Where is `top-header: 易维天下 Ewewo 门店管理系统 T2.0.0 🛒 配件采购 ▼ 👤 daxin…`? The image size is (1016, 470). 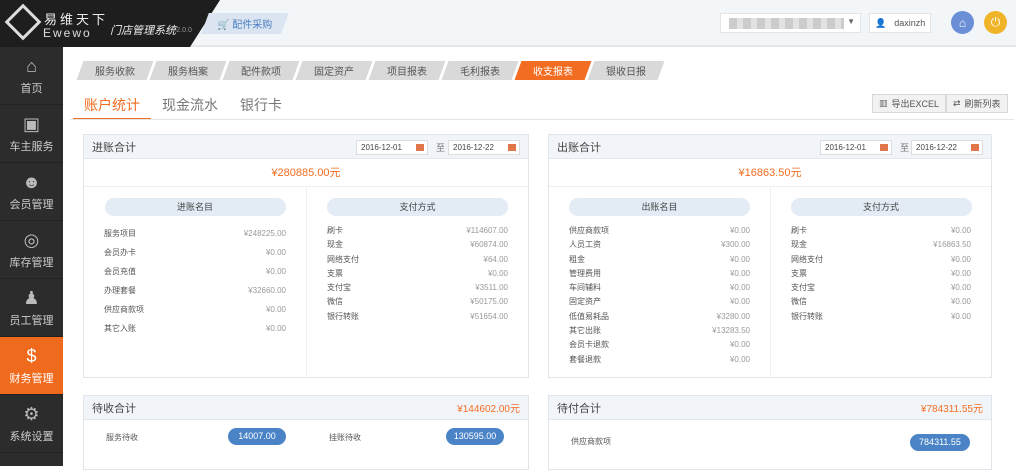 top-header: 易维天下 Ewewo 门店管理系统 T2.0.0 🛒 配件采购 ▼ 👤 daxin… is located at coordinates (508, 23).